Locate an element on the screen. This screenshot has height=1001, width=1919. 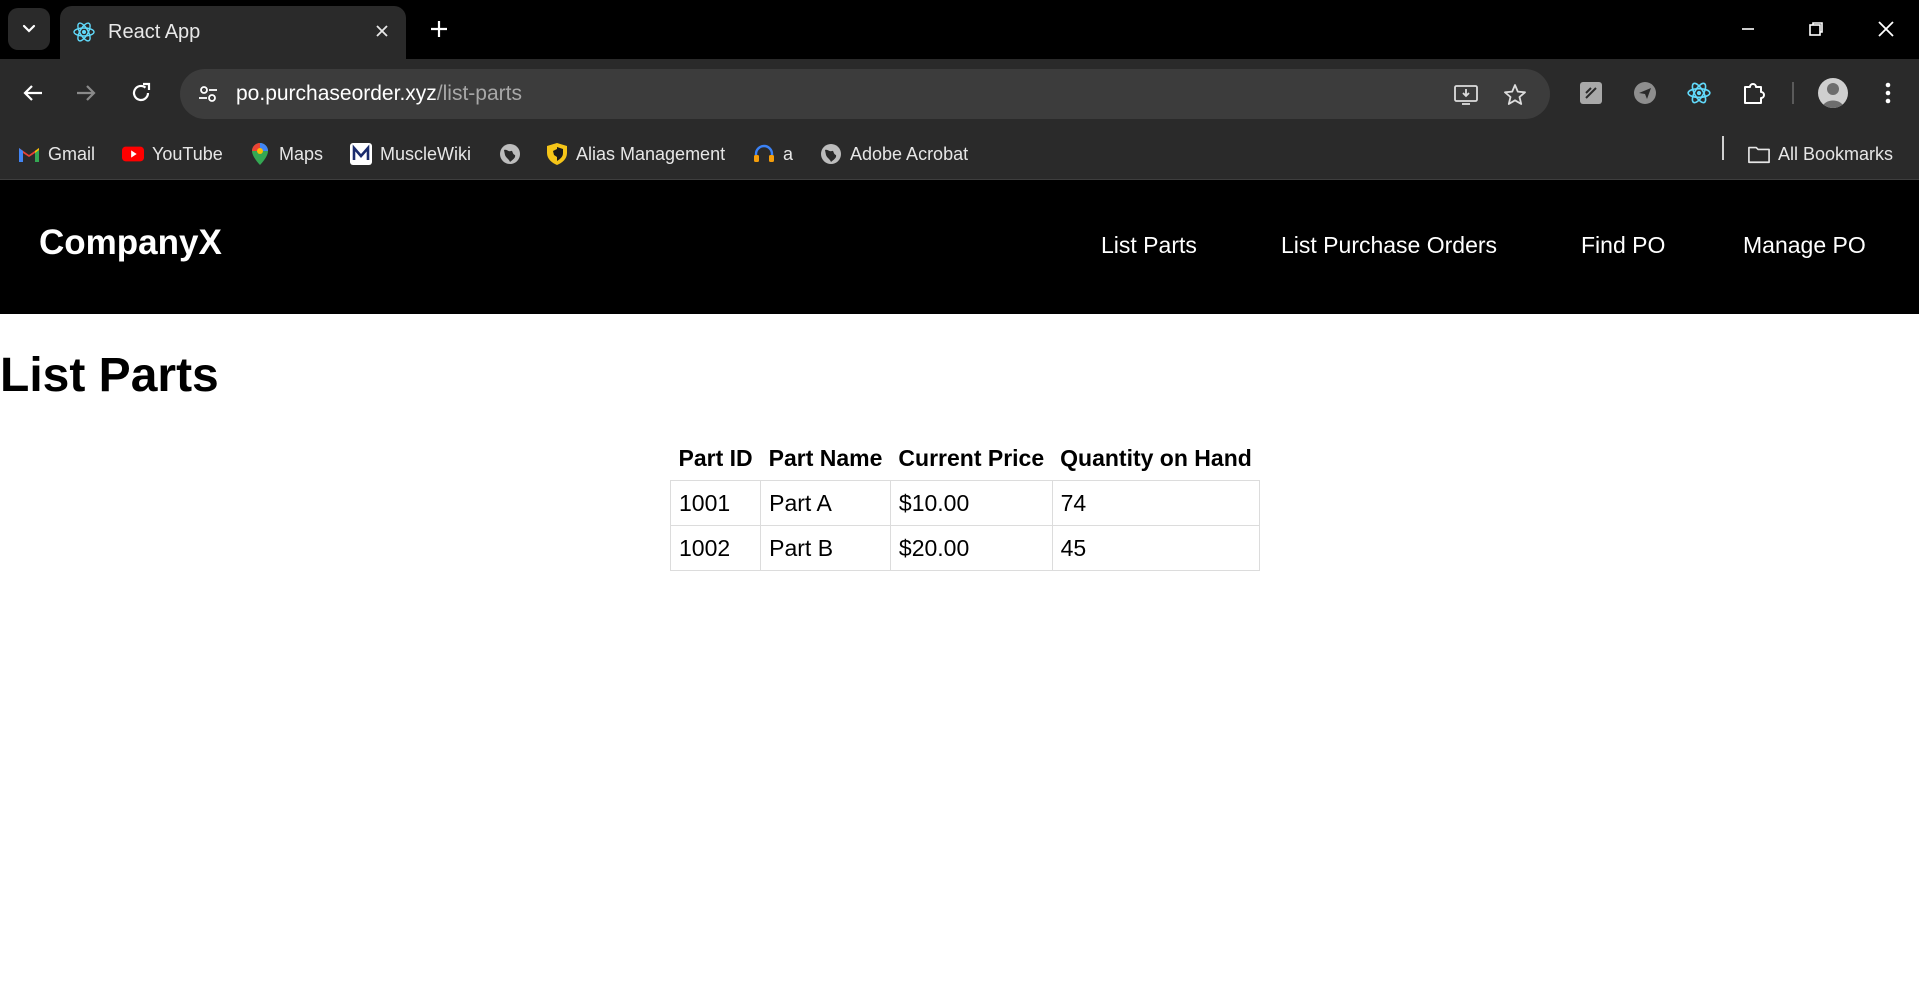
reload-button is located at coordinates (141, 93).